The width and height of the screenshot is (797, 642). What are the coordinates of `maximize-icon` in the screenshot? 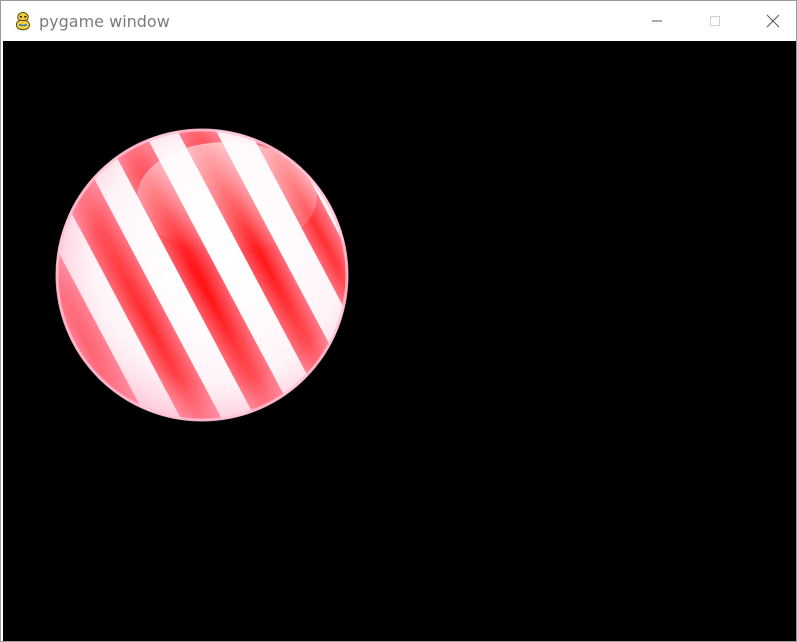 It's located at (715, 21).